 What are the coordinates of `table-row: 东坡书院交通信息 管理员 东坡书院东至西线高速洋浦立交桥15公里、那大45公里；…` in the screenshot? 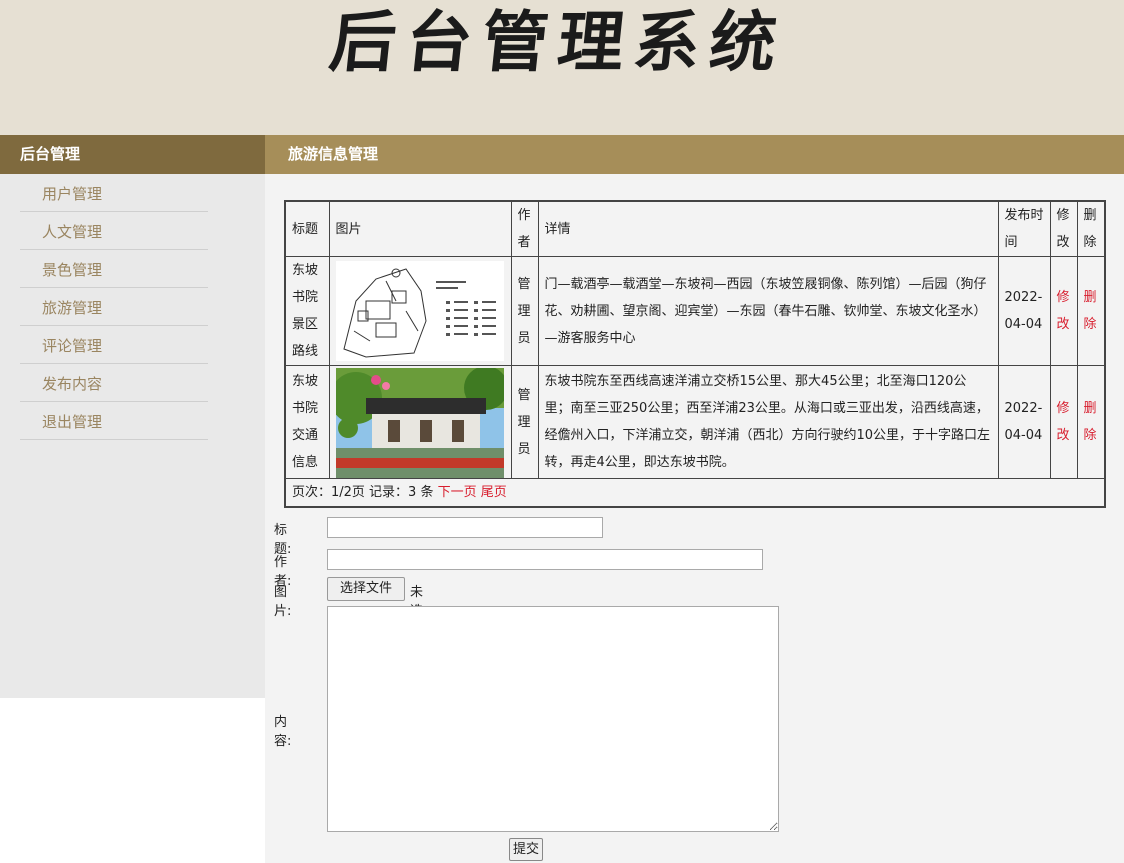 It's located at (695, 422).